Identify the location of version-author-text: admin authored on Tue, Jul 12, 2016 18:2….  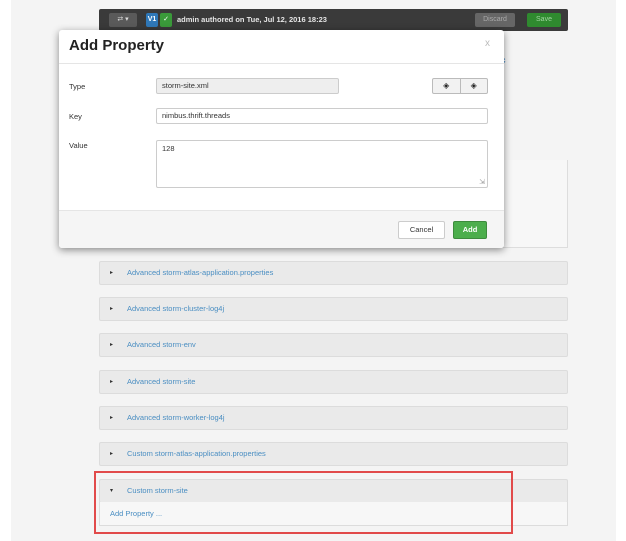
(252, 19).